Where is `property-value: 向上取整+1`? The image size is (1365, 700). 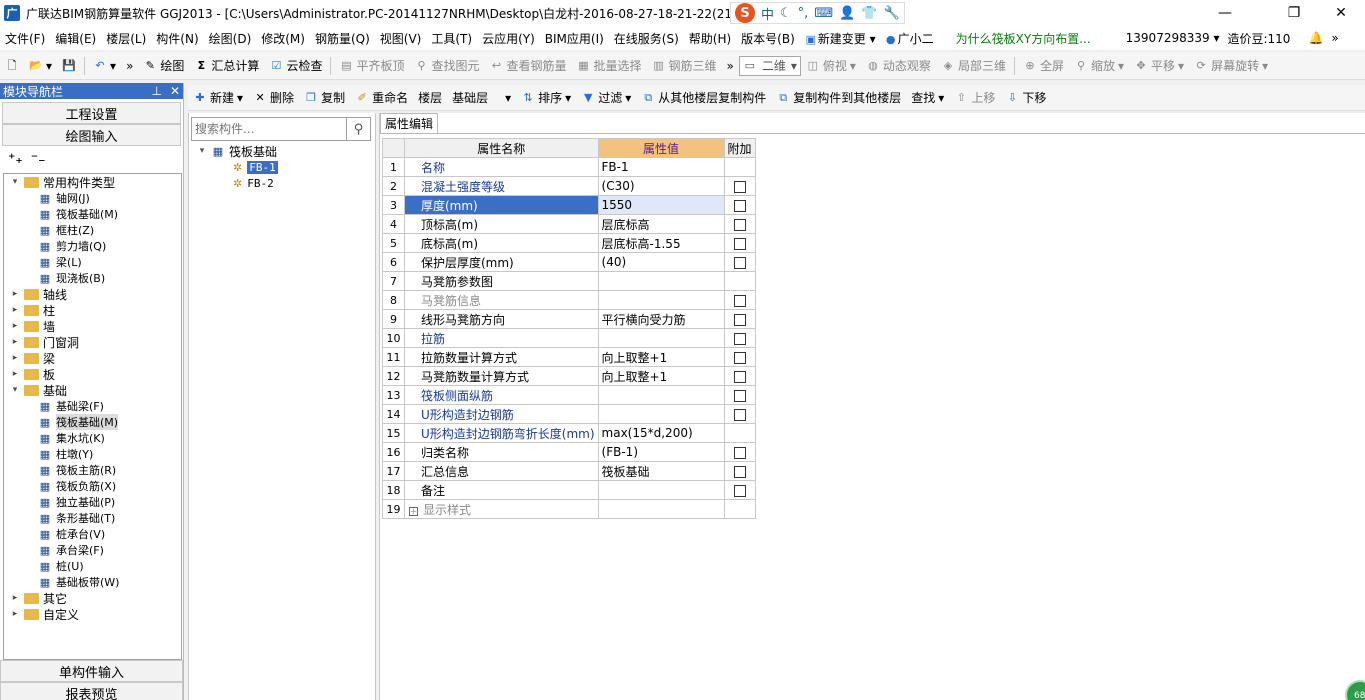 property-value: 向上取整+1 is located at coordinates (661, 376).